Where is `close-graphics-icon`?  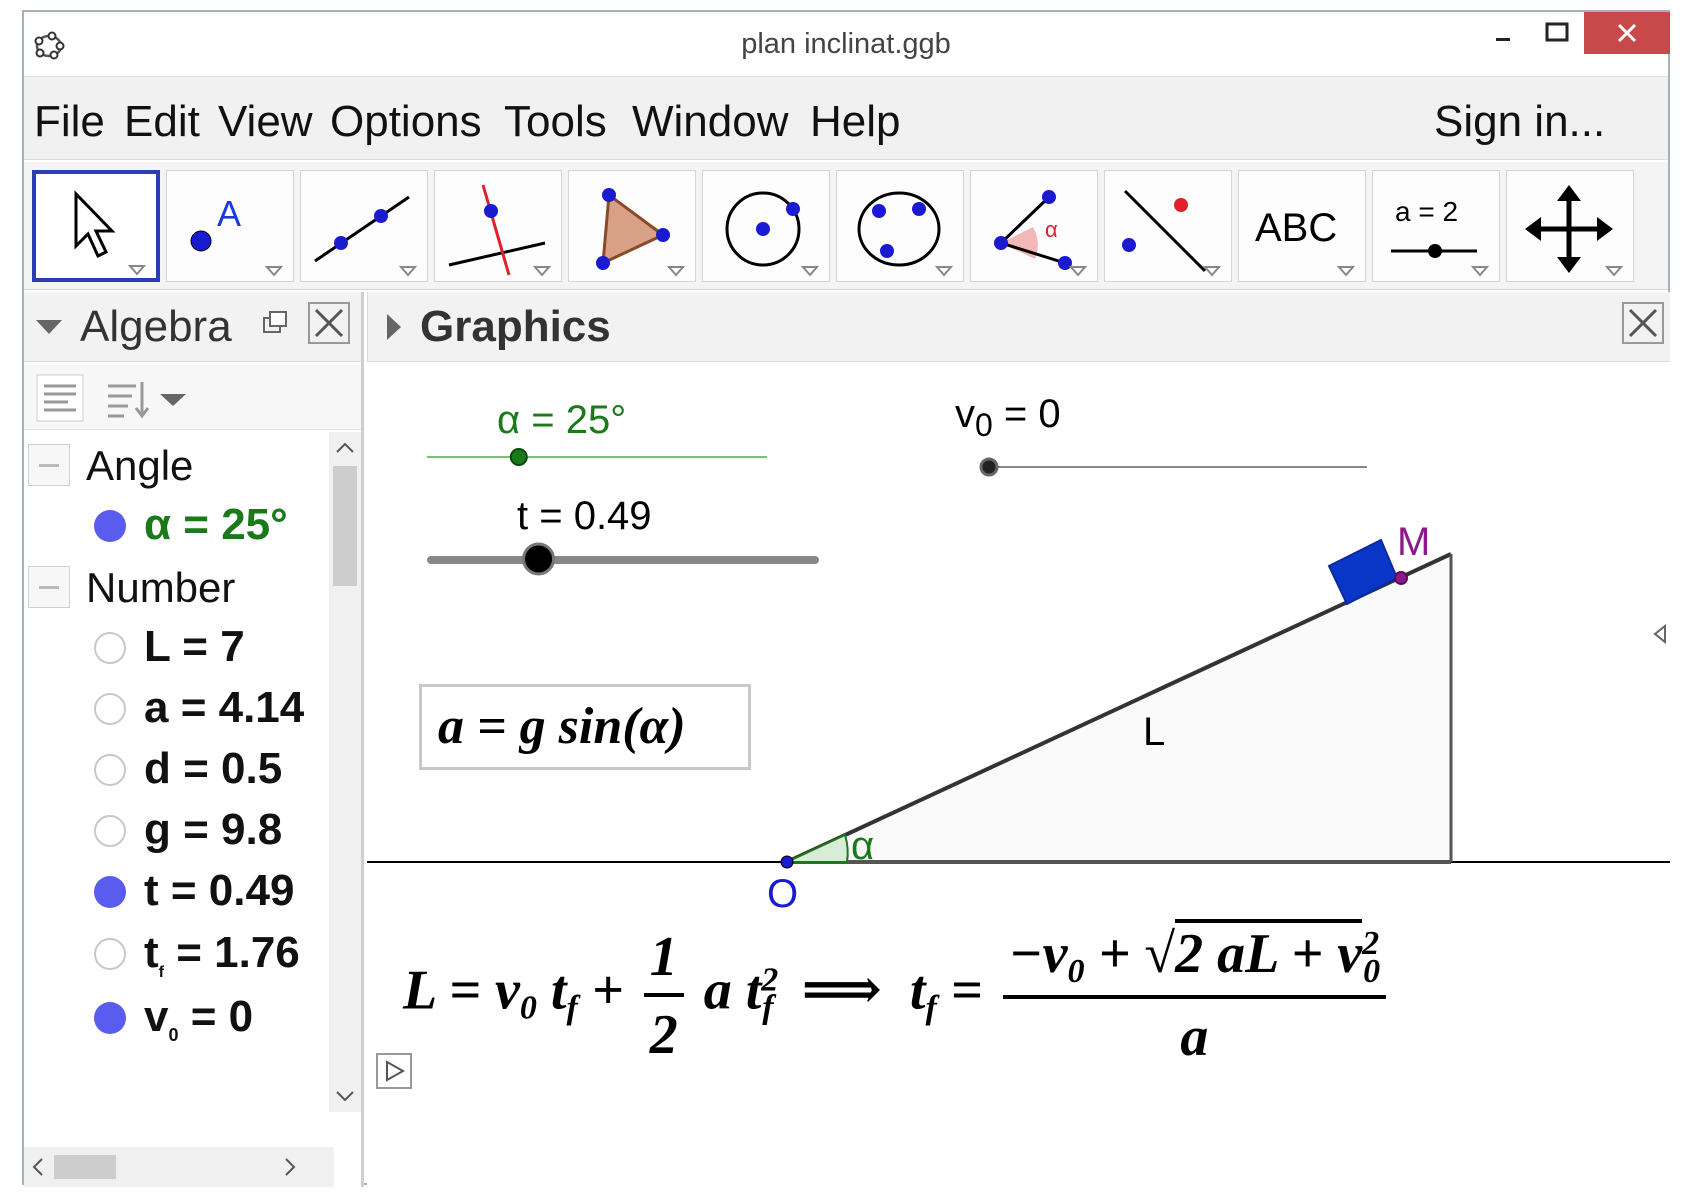 close-graphics-icon is located at coordinates (1643, 323).